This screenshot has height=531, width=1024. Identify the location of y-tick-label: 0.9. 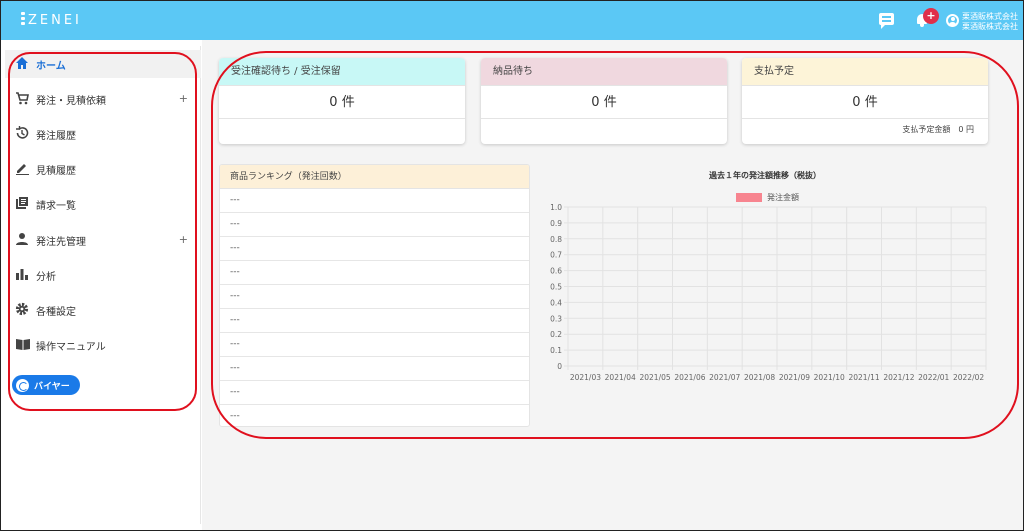
(556, 223).